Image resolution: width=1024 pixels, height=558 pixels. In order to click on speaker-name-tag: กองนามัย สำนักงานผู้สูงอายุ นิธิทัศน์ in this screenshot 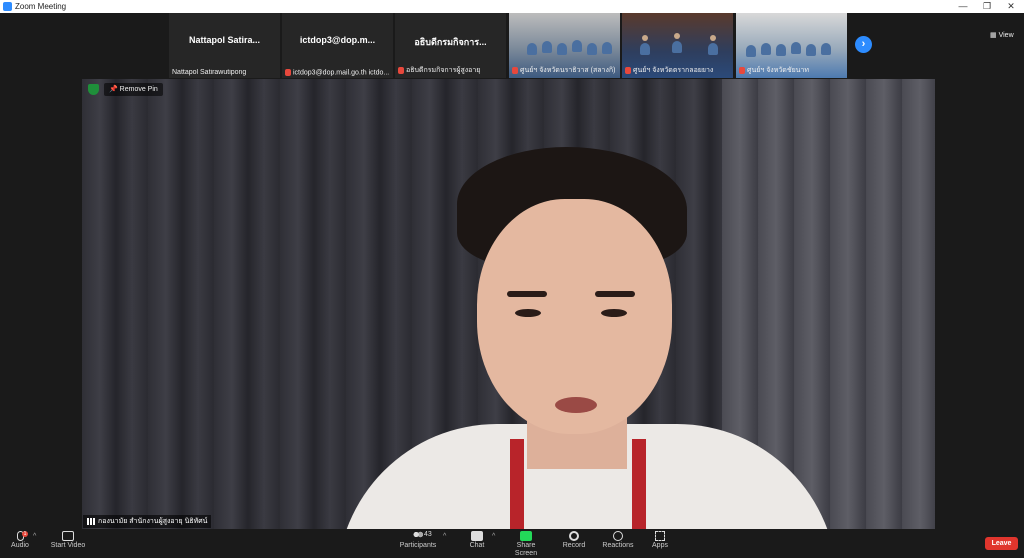, I will do `click(147, 521)`.